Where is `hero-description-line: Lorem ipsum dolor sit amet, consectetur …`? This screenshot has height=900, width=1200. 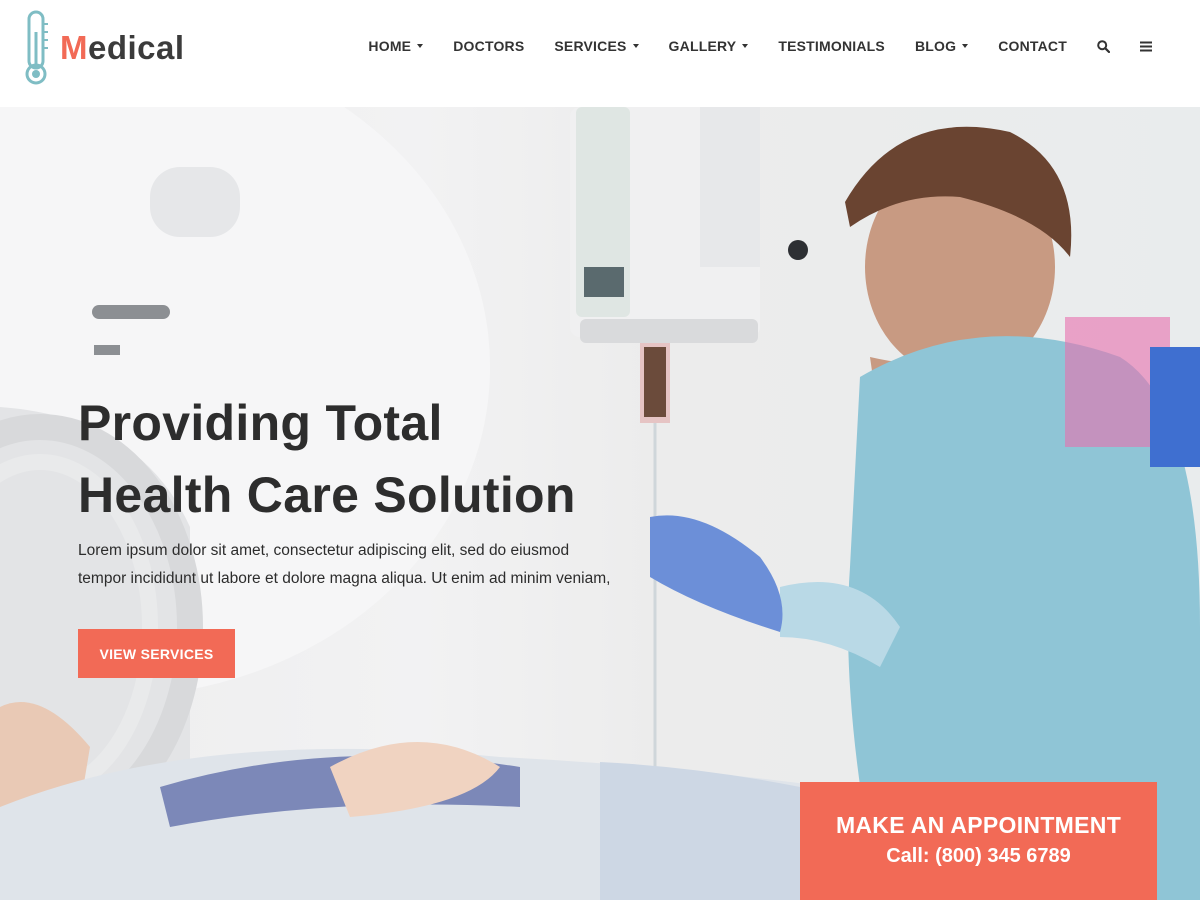
hero-description-line: Lorem ipsum dolor sit amet, consectetur … is located at coordinates (324, 550).